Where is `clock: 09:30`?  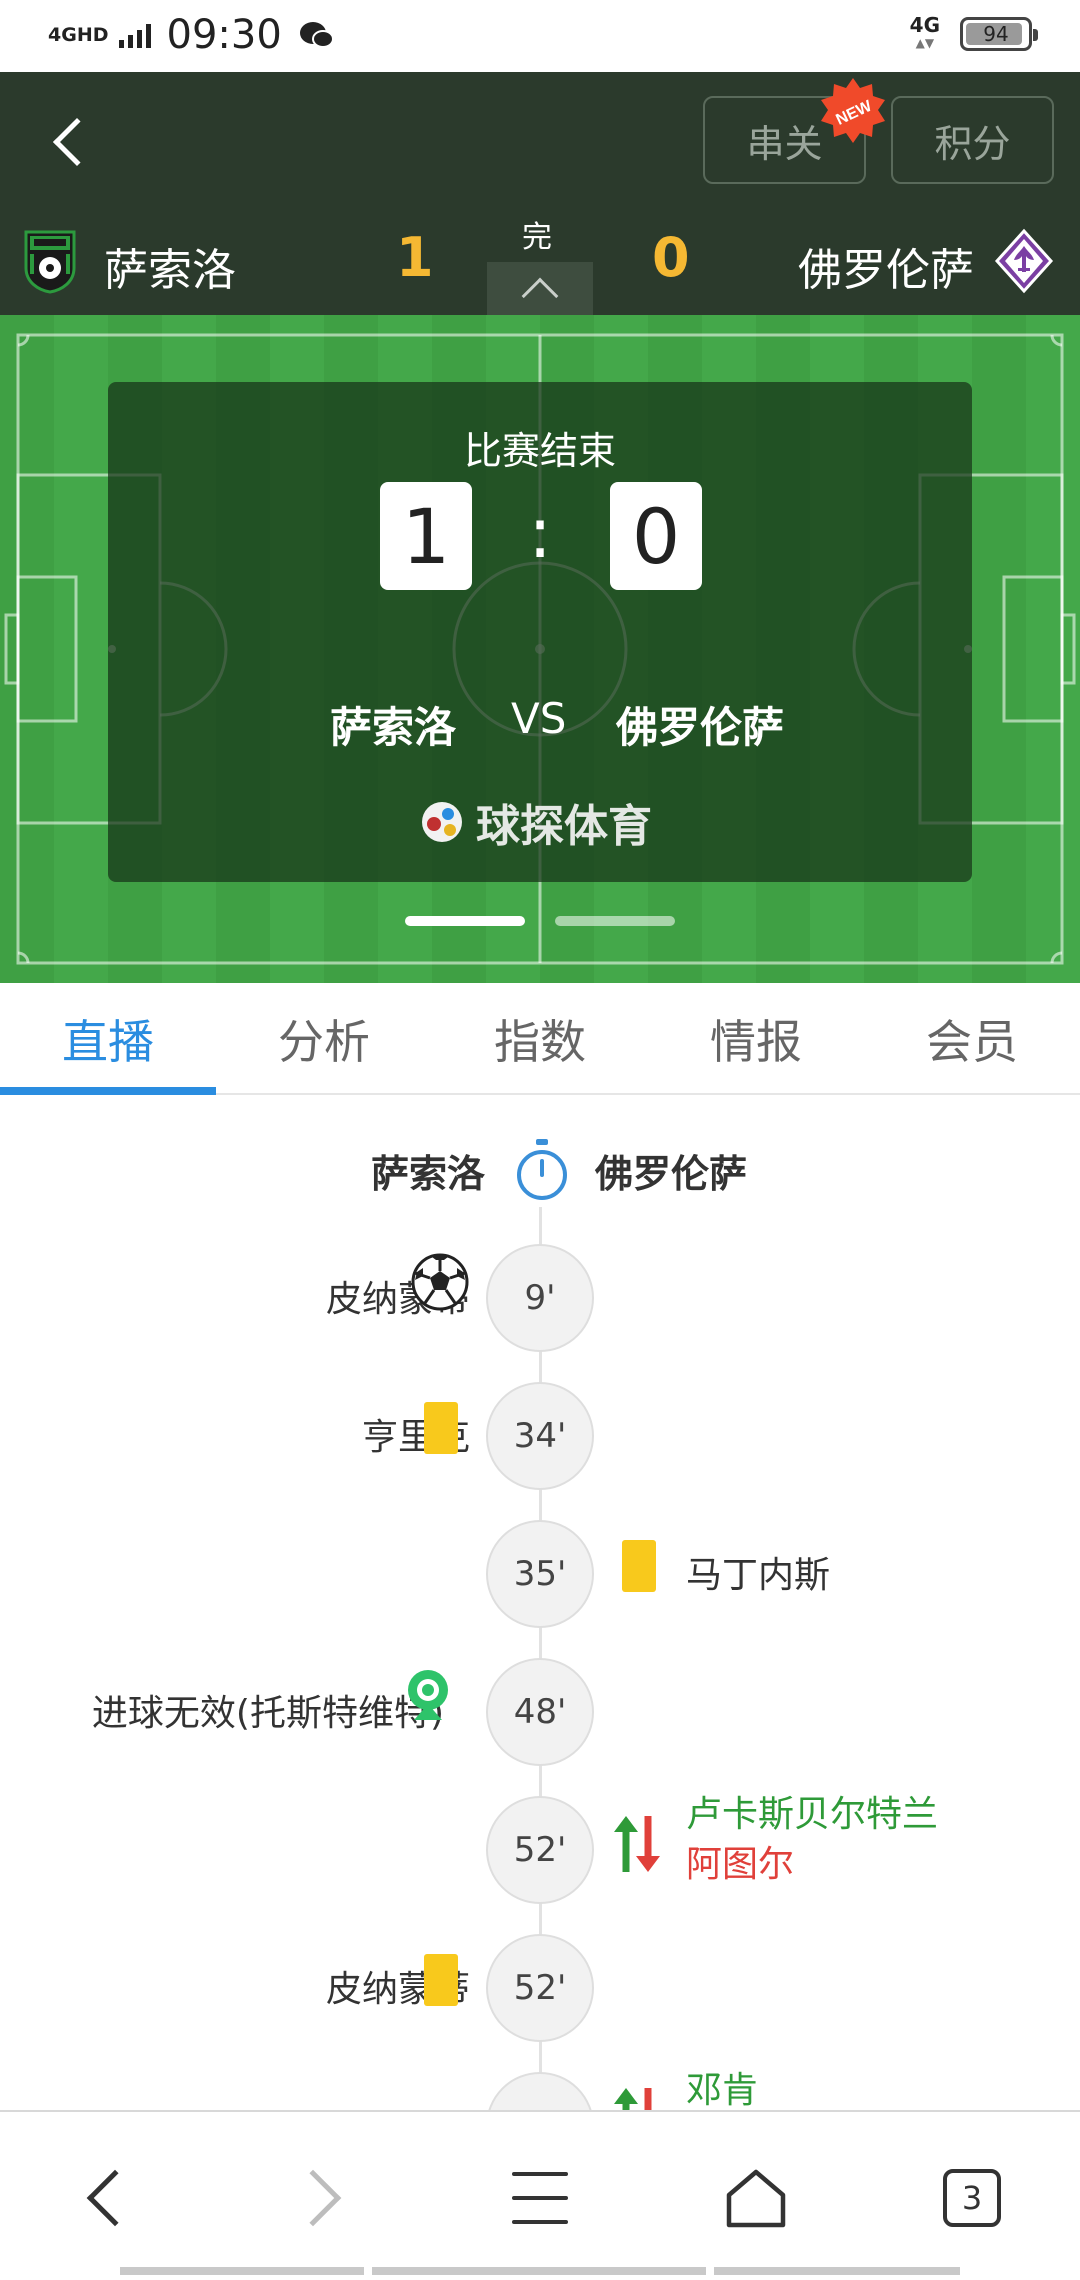
clock: 09:30 is located at coordinates (224, 35).